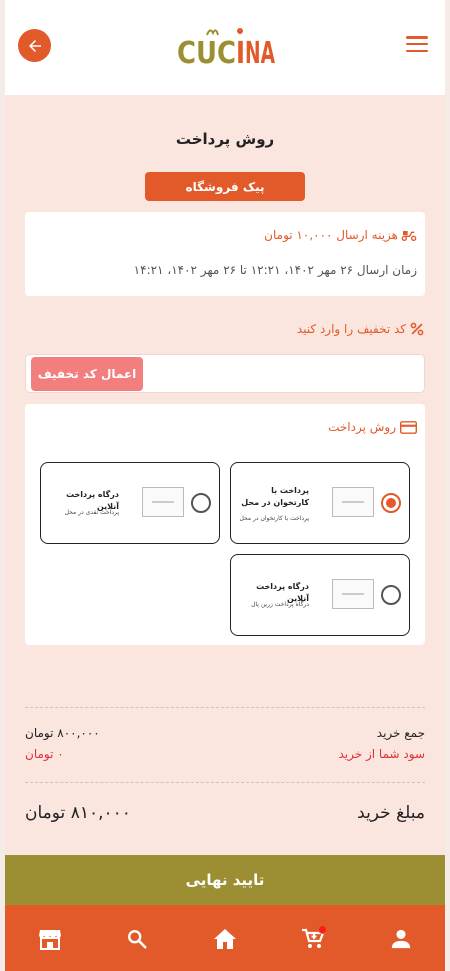  What do you see at coordinates (417, 44) in the screenshot?
I see `menu-button` at bounding box center [417, 44].